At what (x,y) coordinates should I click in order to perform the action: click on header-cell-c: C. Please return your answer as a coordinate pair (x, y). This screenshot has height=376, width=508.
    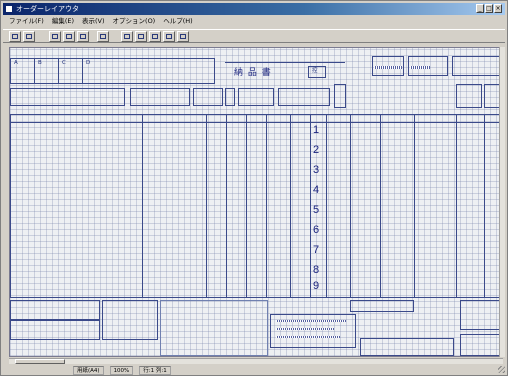
    Looking at the image, I should click on (64, 63).